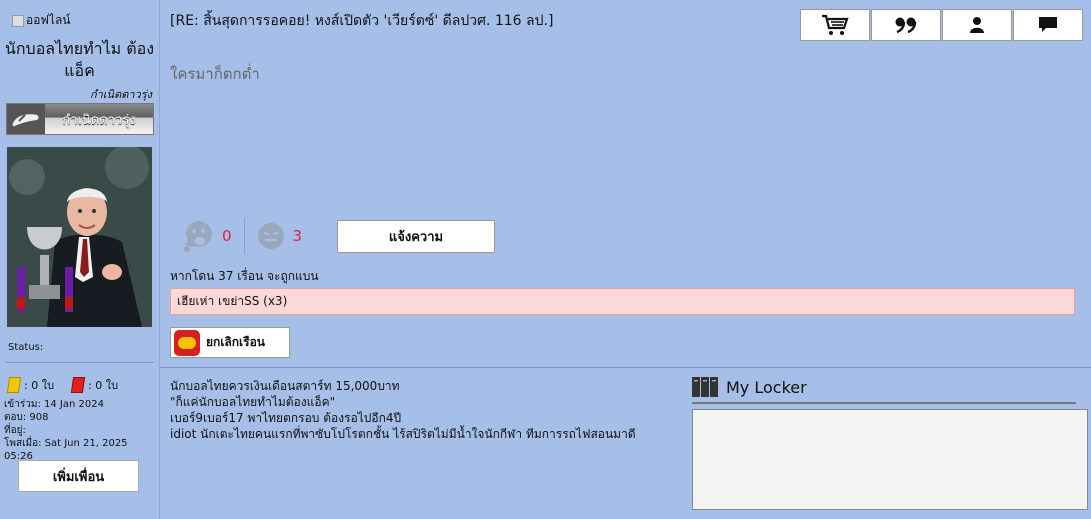 This screenshot has height=519, width=1091. Describe the element at coordinates (244, 236) in the screenshot. I see `reaction-divider` at that location.